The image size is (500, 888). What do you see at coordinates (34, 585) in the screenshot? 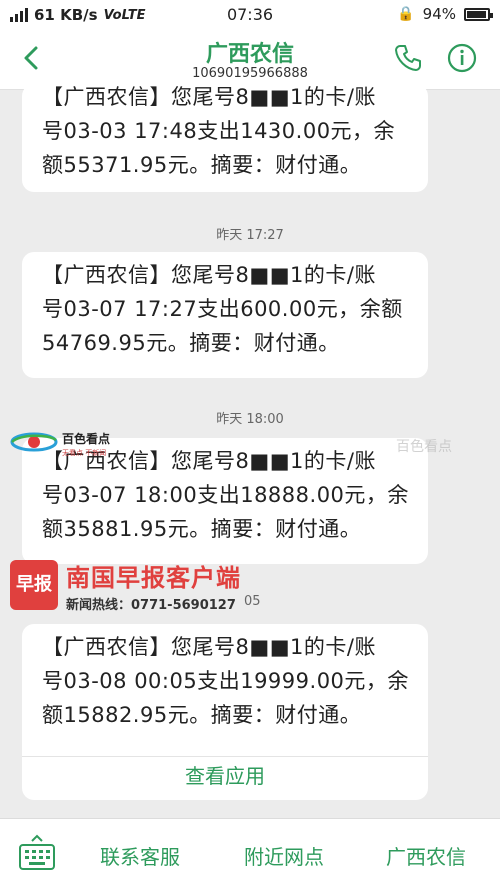
I see `brand-badge: 早报` at bounding box center [34, 585].